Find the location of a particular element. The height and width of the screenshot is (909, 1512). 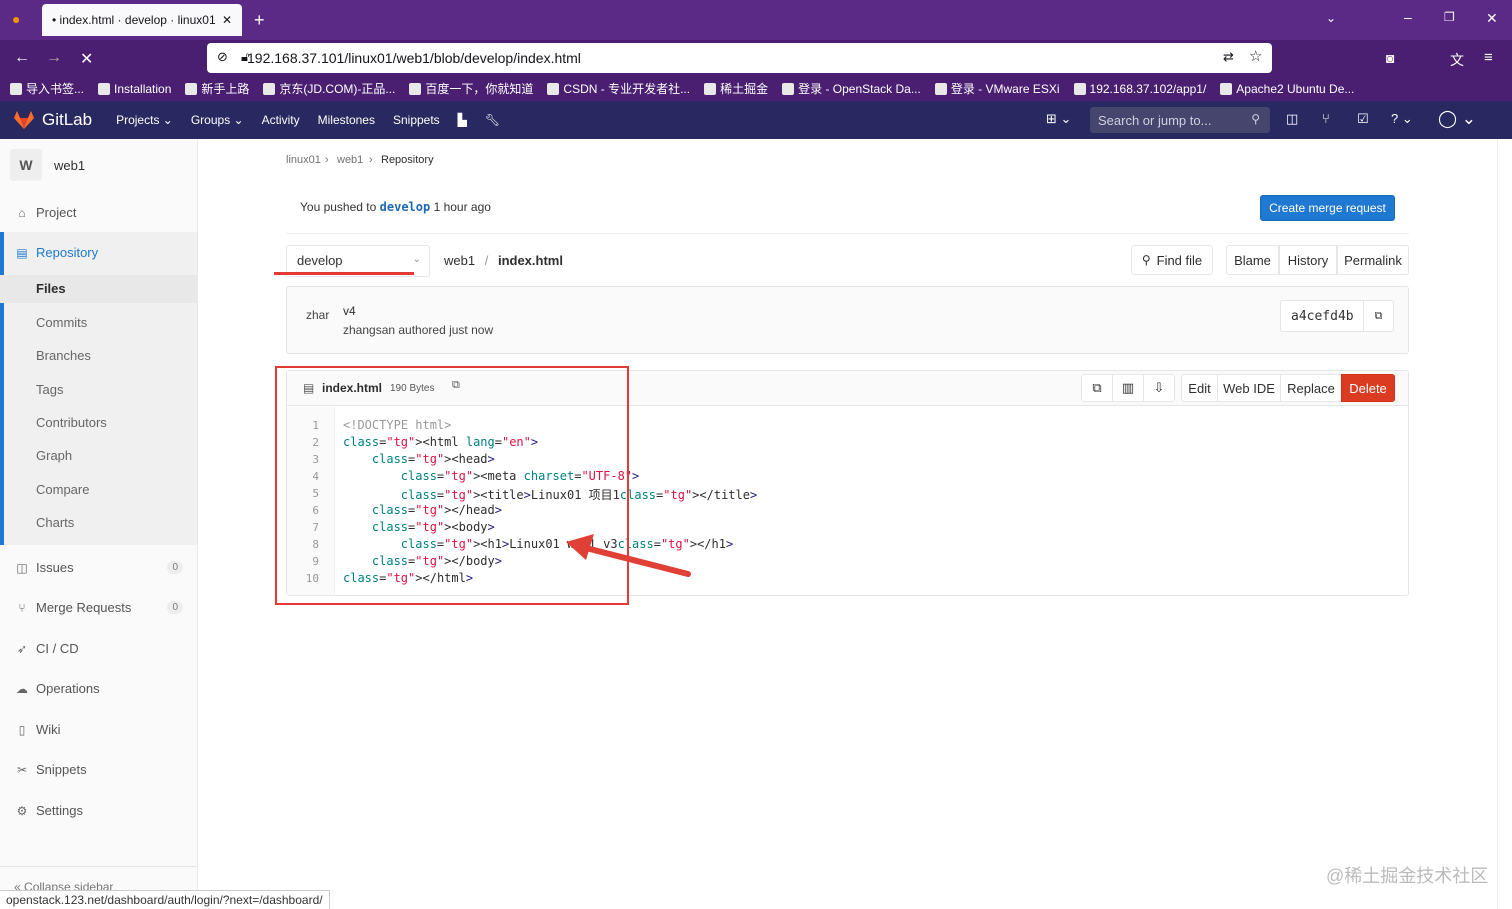

sidebar-item-label: Merge Requests is located at coordinates (84, 607).